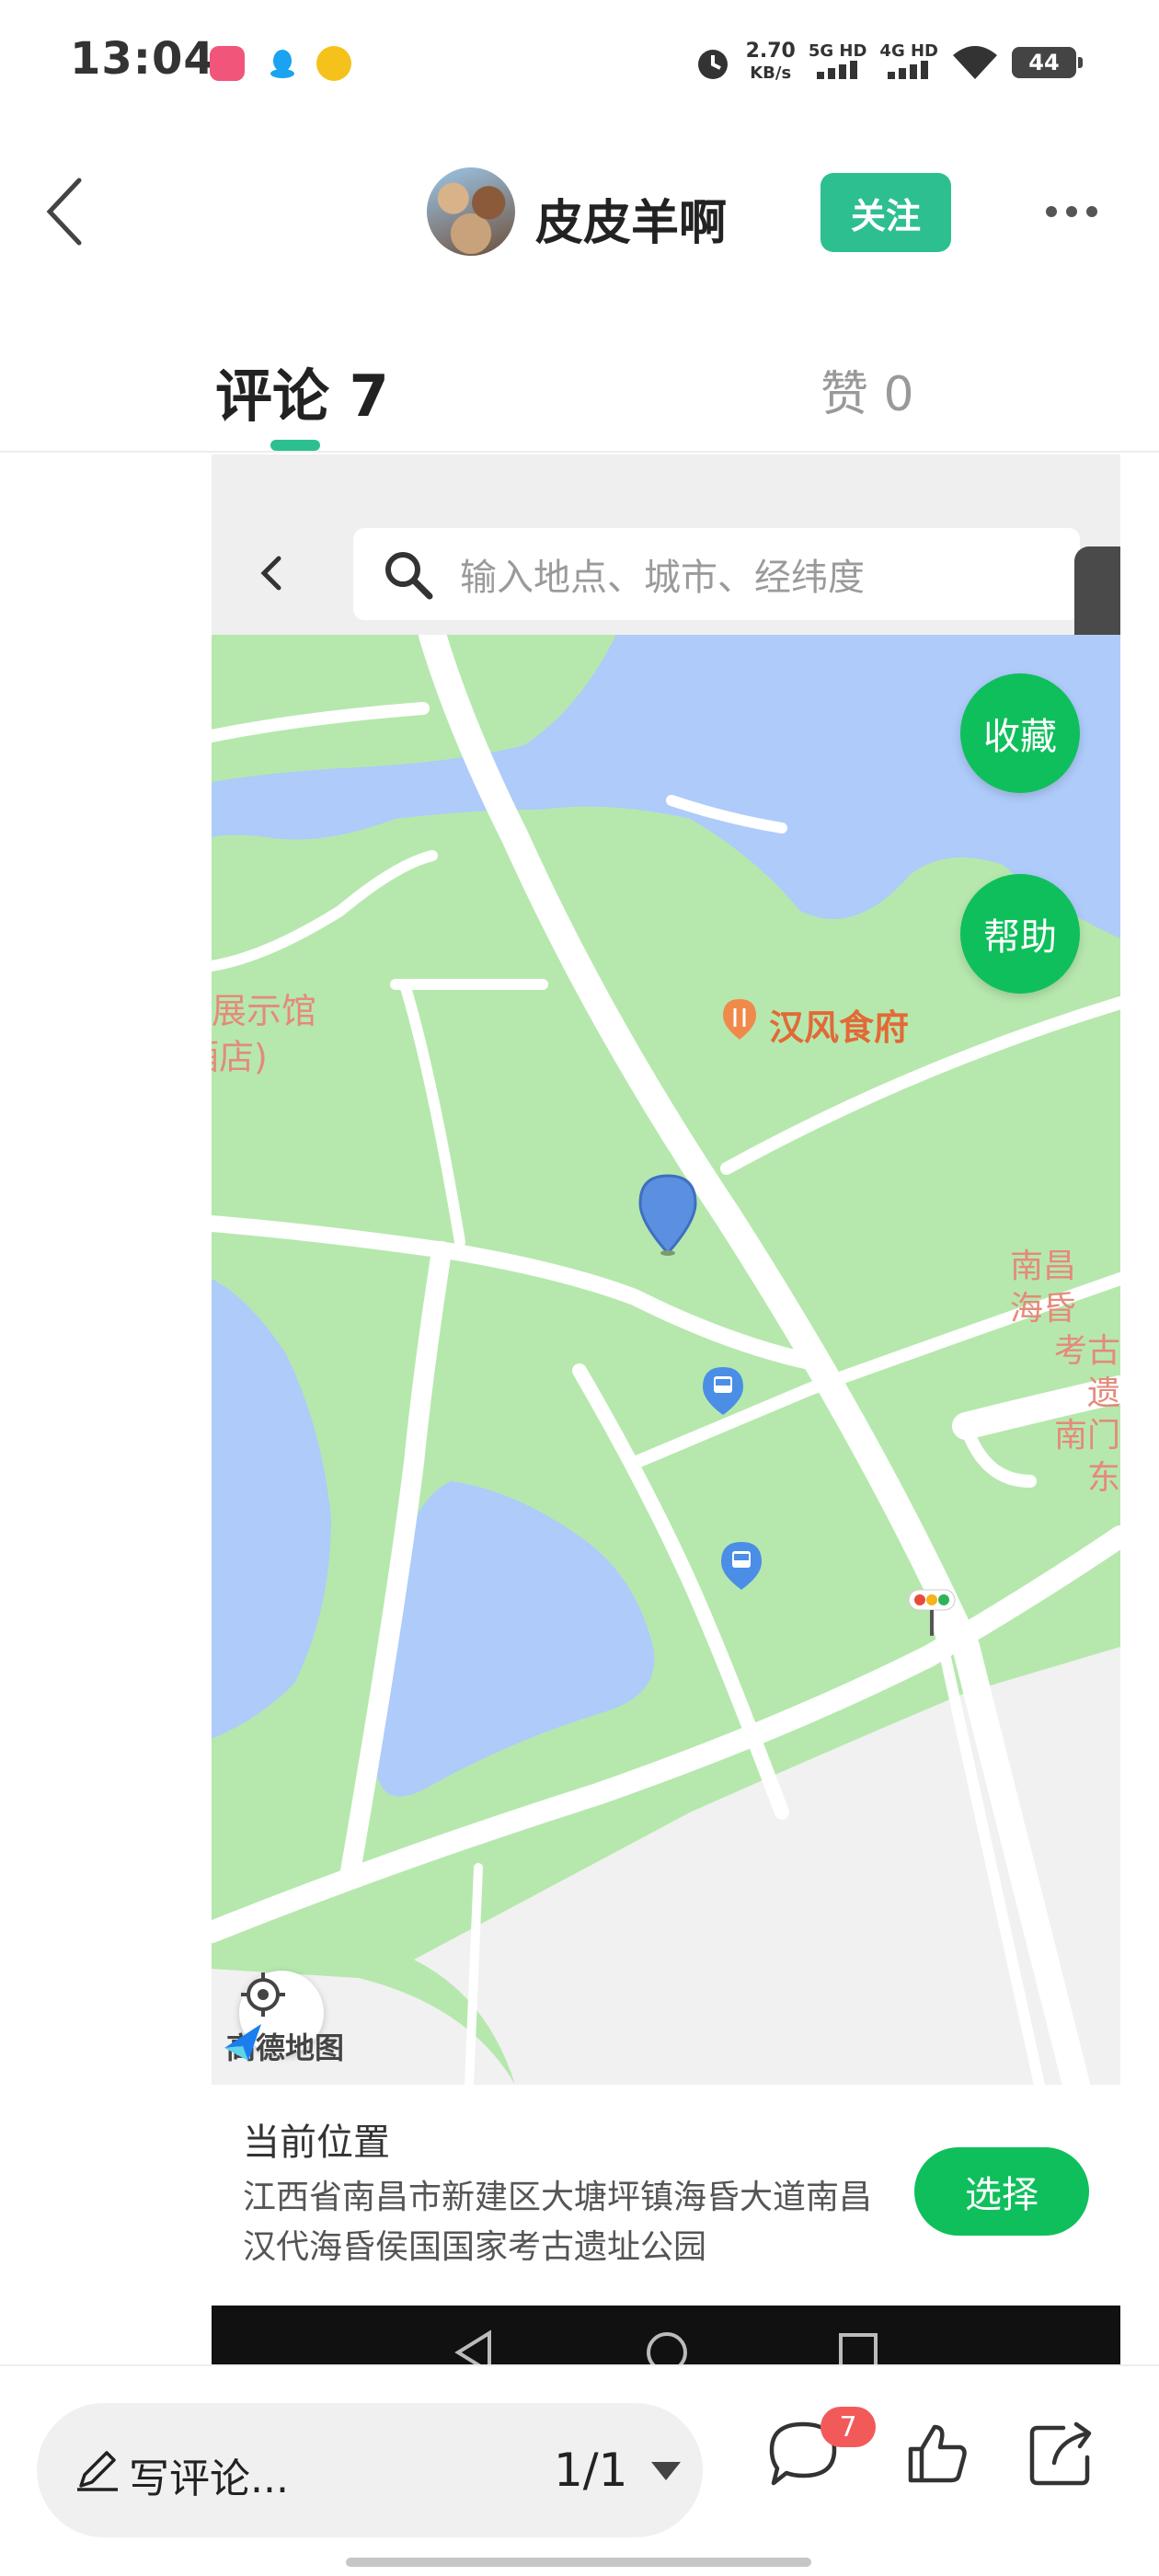 This screenshot has height=2576, width=1159. I want to click on map-search-input: 输入地点、城市、经纬度, so click(662, 574).